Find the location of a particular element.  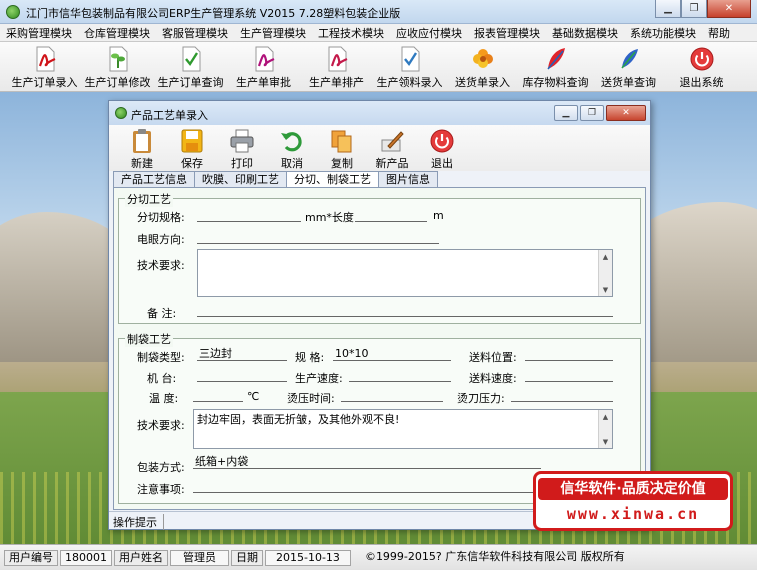

menu-customer-service: 客服管理模块 is located at coordinates (195, 33).